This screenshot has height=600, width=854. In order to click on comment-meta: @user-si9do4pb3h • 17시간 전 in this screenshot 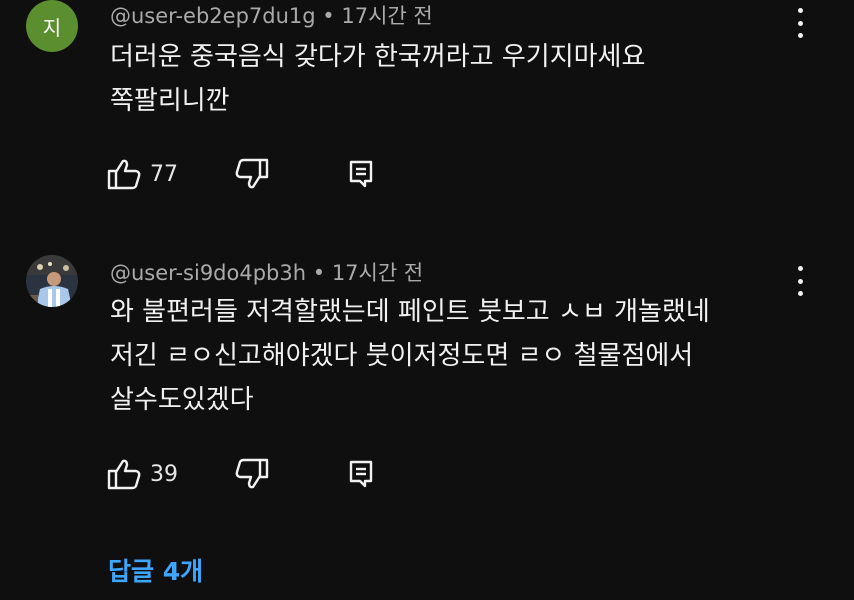, I will do `click(266, 272)`.